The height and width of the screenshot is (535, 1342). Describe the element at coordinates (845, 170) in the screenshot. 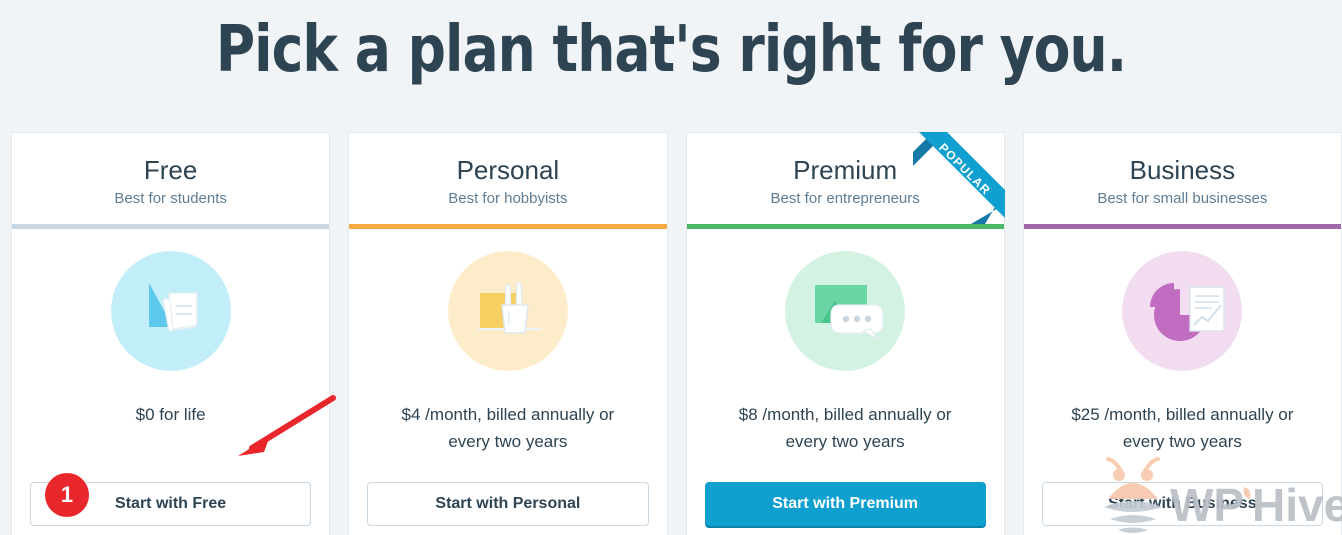

I see `plan-name-premium: Premium` at that location.